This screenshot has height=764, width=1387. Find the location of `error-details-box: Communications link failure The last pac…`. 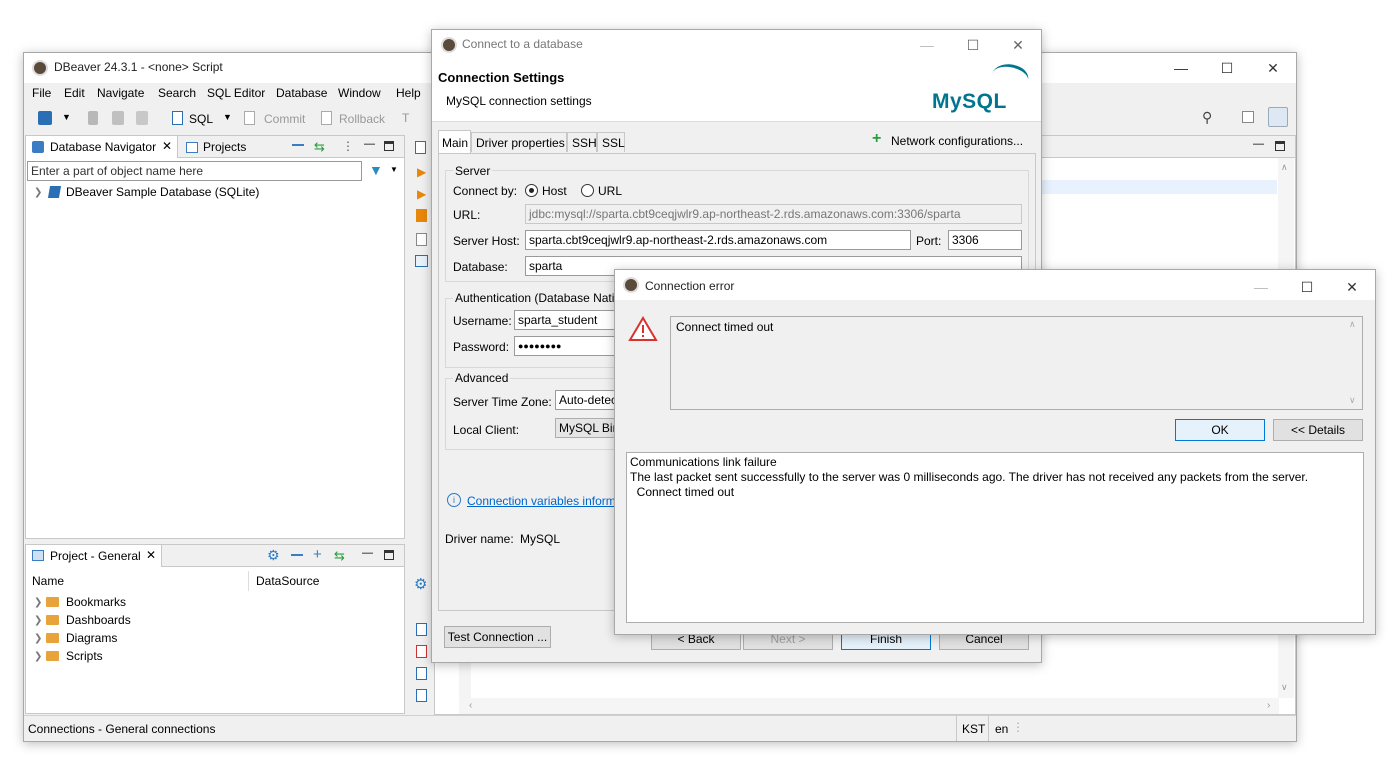

error-details-box: Communications link failure The last pac… is located at coordinates (995, 537).